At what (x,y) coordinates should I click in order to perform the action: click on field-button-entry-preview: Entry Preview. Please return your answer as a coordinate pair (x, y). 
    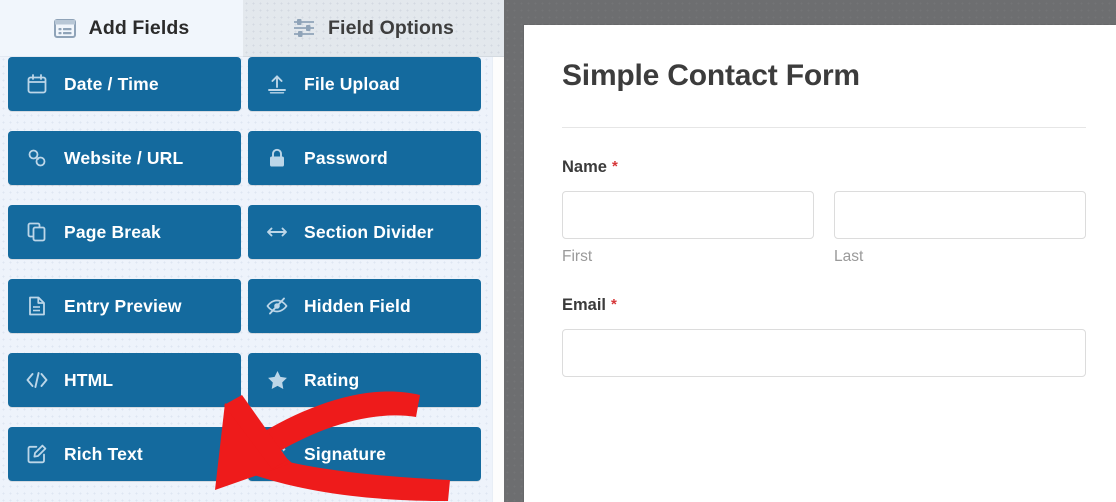
    Looking at the image, I should click on (124, 306).